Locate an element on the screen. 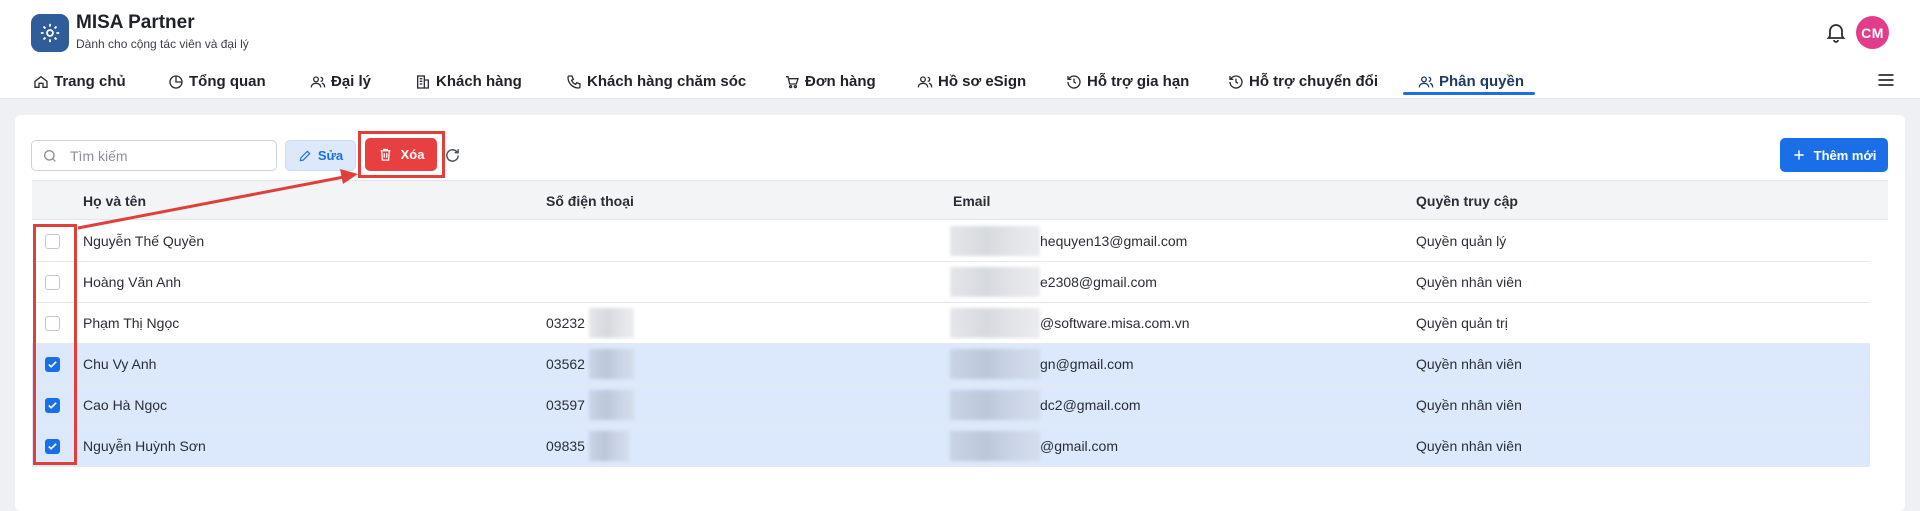 This screenshot has height=511, width=1920. cell-name: Nguyễn Thế Quyền is located at coordinates (144, 241).